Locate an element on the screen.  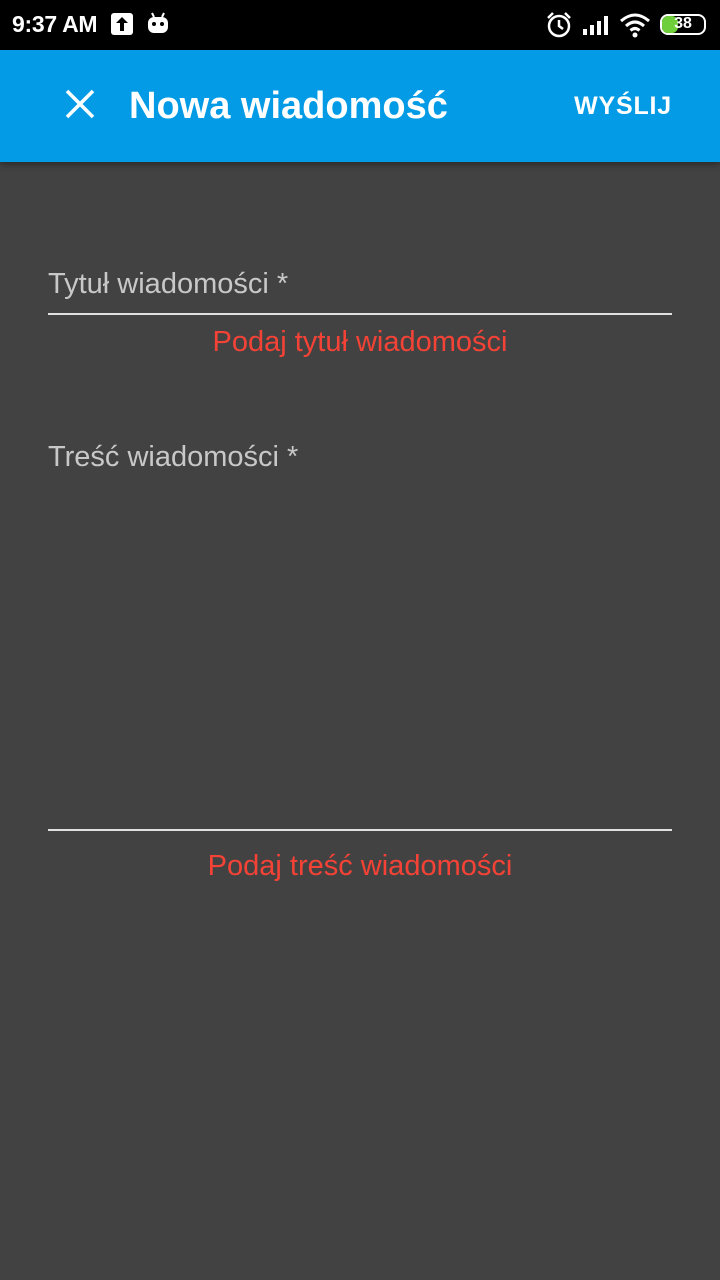
close-button is located at coordinates (80, 106).